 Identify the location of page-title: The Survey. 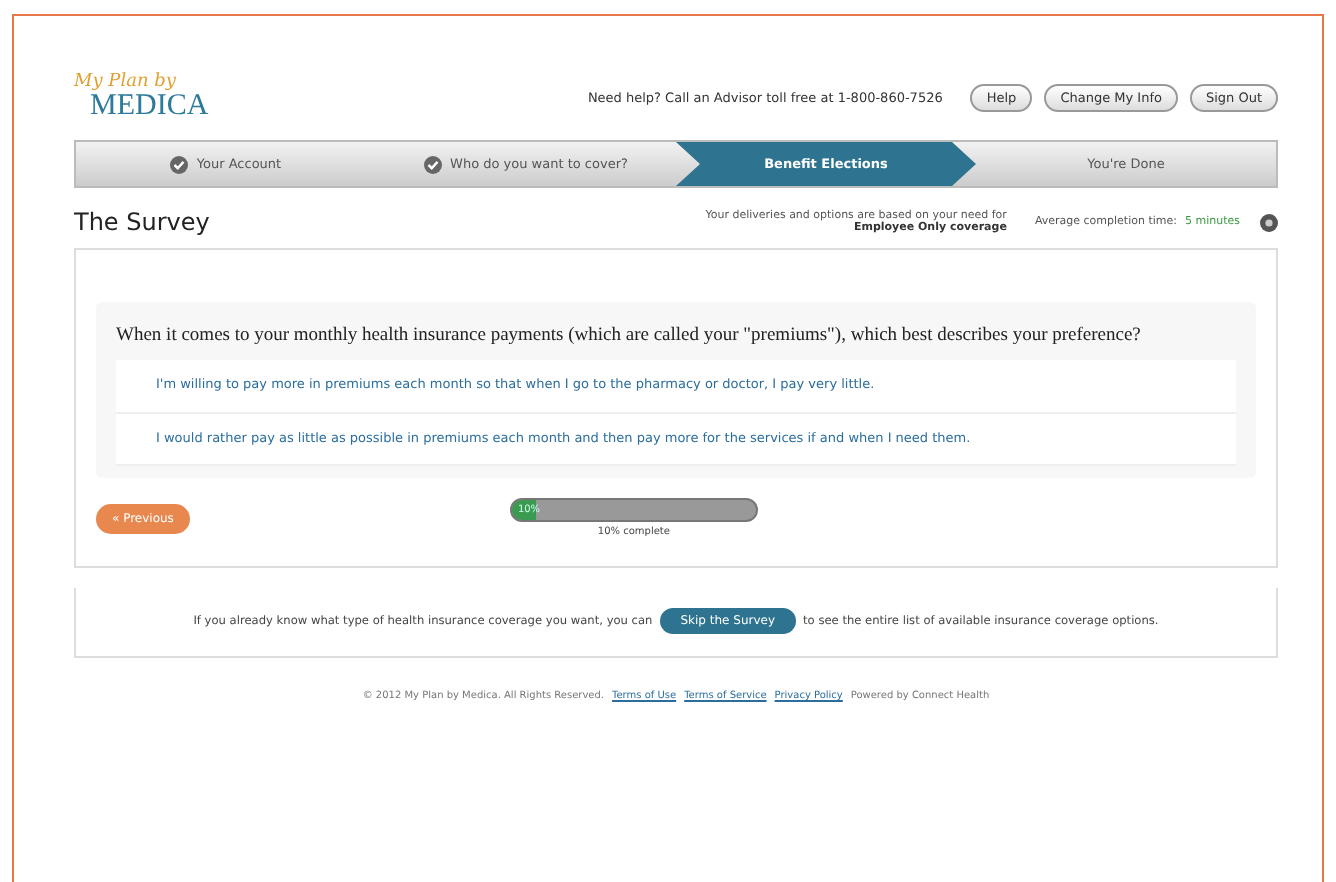
(142, 222).